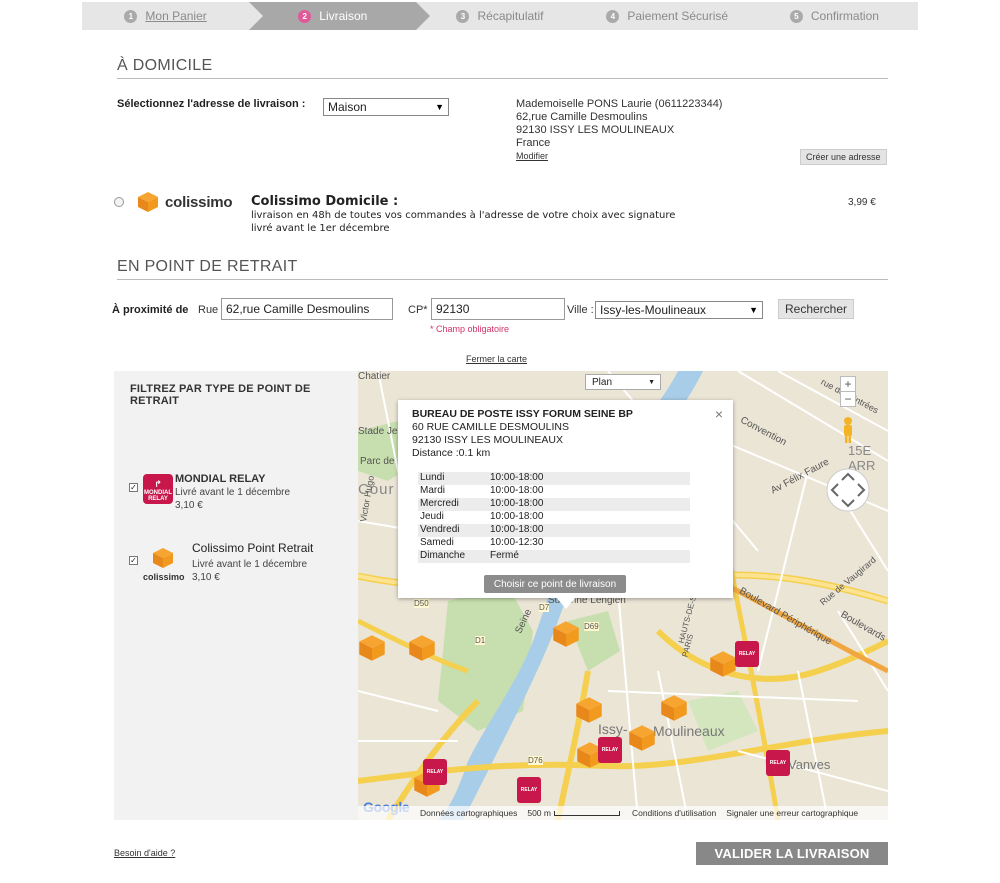 The image size is (1000, 883). Describe the element at coordinates (144, 853) in the screenshot. I see `help-link: Besoin d'aide ?` at that location.